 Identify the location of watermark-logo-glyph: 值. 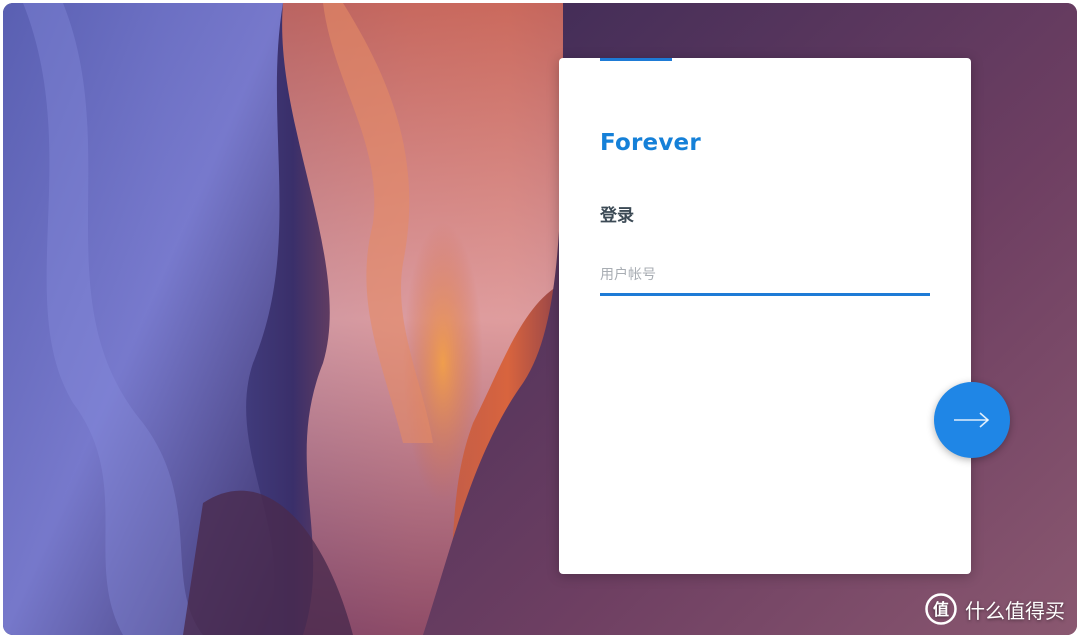
(941, 609).